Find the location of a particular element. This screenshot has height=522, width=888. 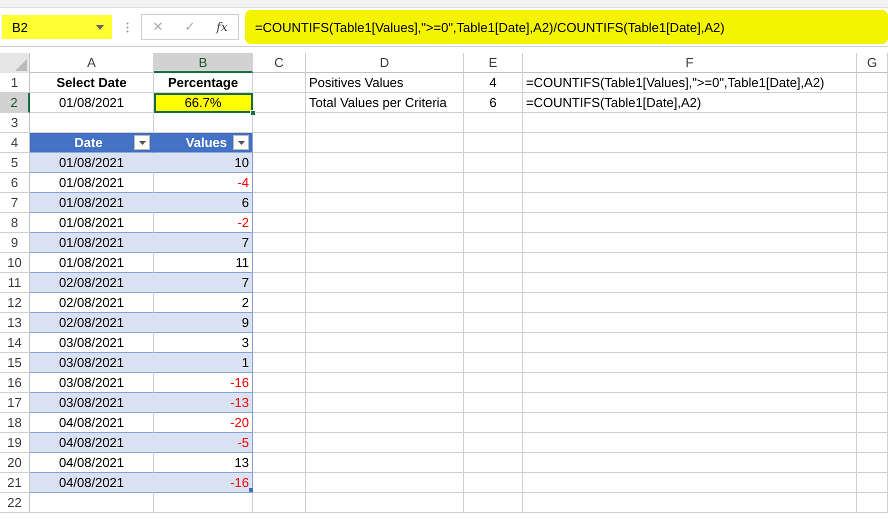

row-header: 2 is located at coordinates (15, 103).